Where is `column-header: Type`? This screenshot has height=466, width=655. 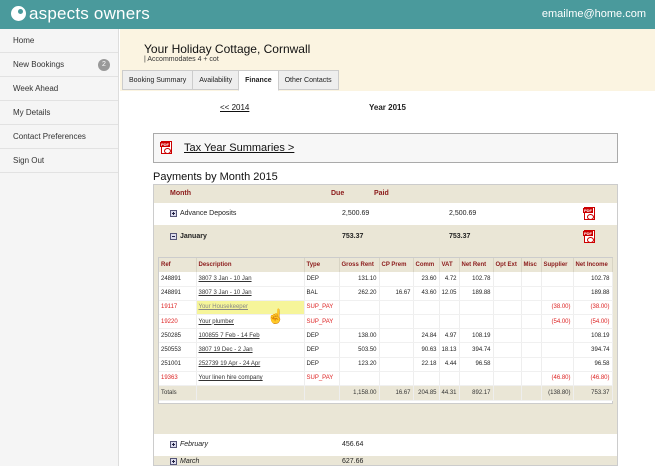
column-header: Type is located at coordinates (322, 265).